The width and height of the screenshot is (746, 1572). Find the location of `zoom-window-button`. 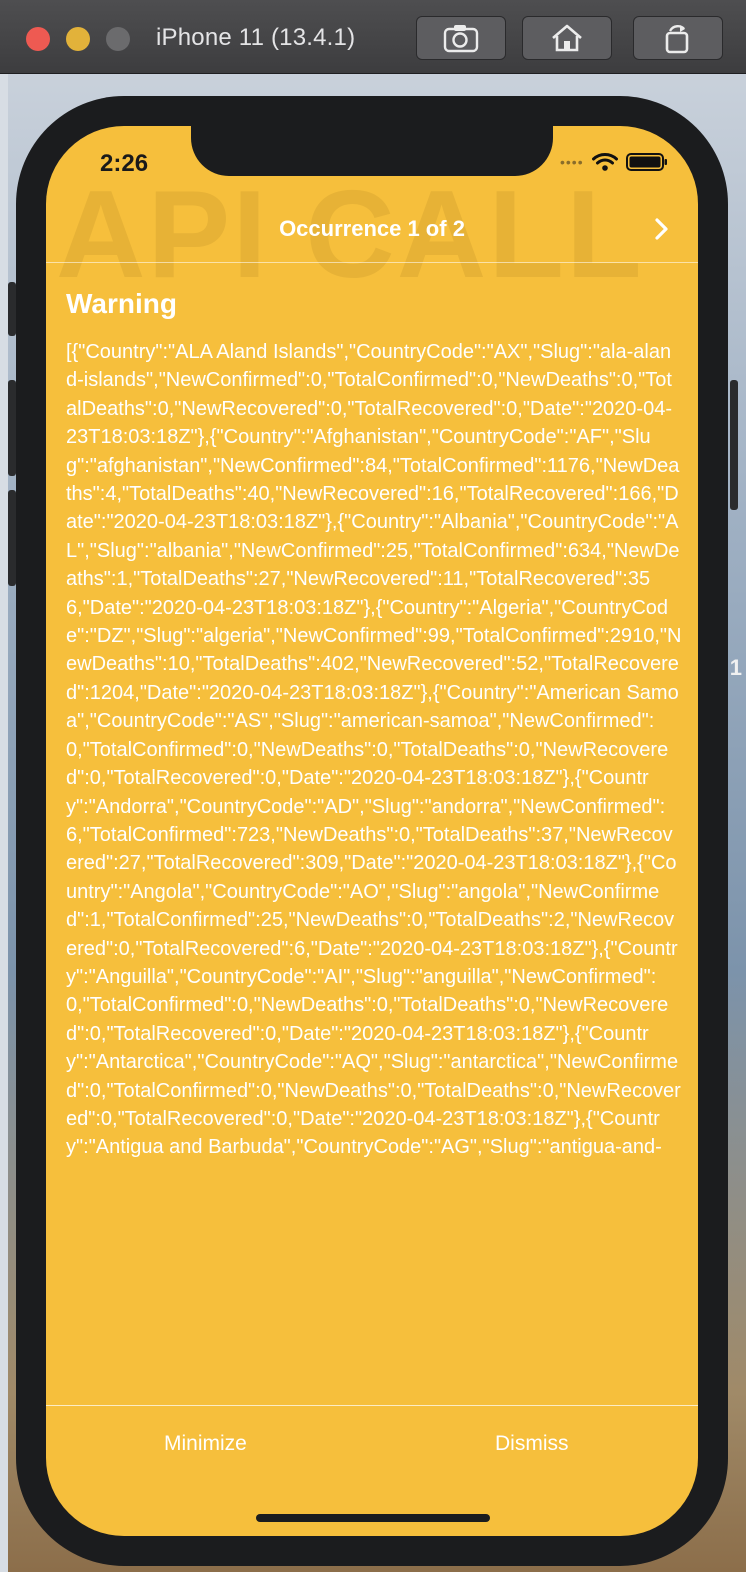

zoom-window-button is located at coordinates (118, 39).